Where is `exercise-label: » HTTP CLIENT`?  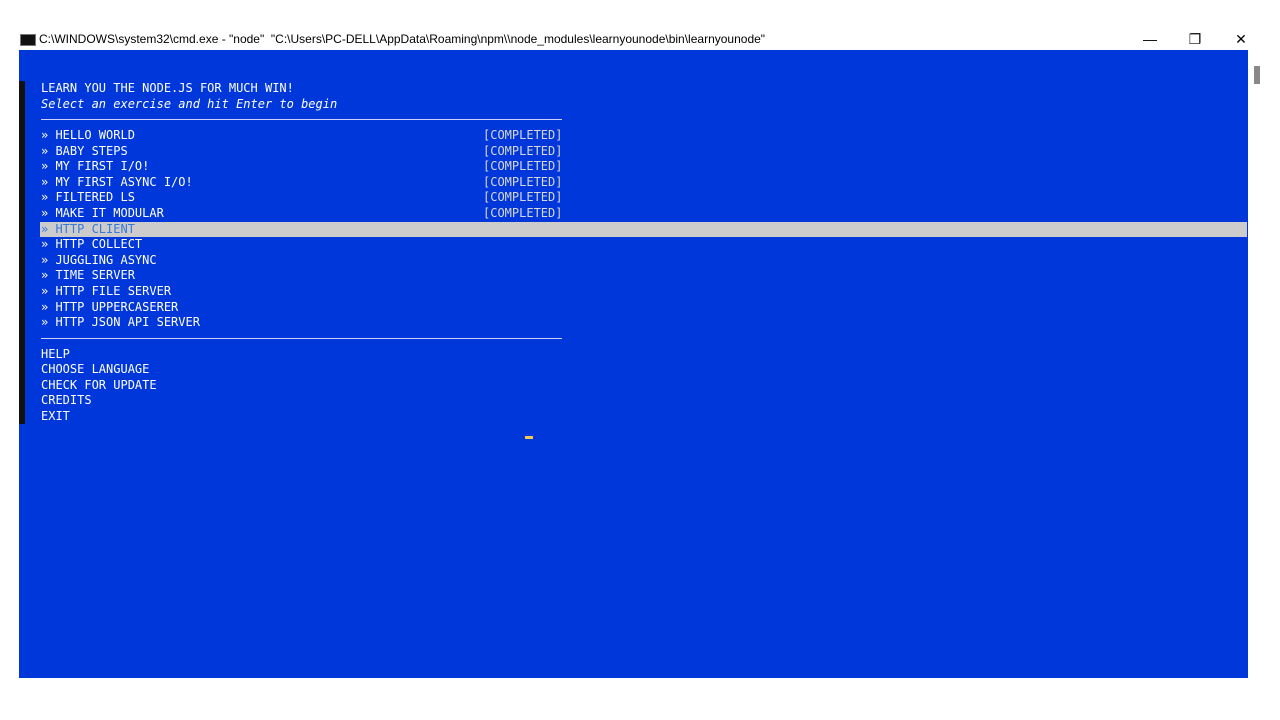 exercise-label: » HTTP CLIENT is located at coordinates (88, 228).